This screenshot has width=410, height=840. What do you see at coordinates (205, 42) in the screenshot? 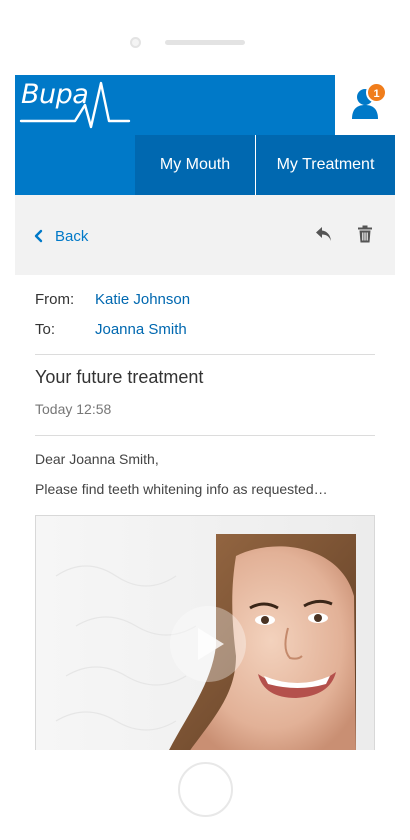
I see `speaker-grille` at bounding box center [205, 42].